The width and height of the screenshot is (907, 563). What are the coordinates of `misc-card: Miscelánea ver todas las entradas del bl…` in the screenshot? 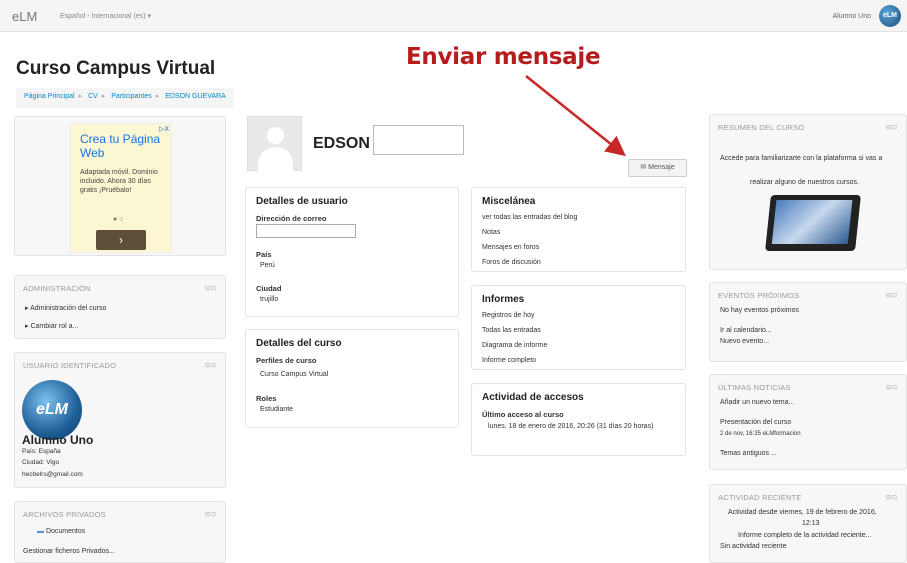 It's located at (578, 229).